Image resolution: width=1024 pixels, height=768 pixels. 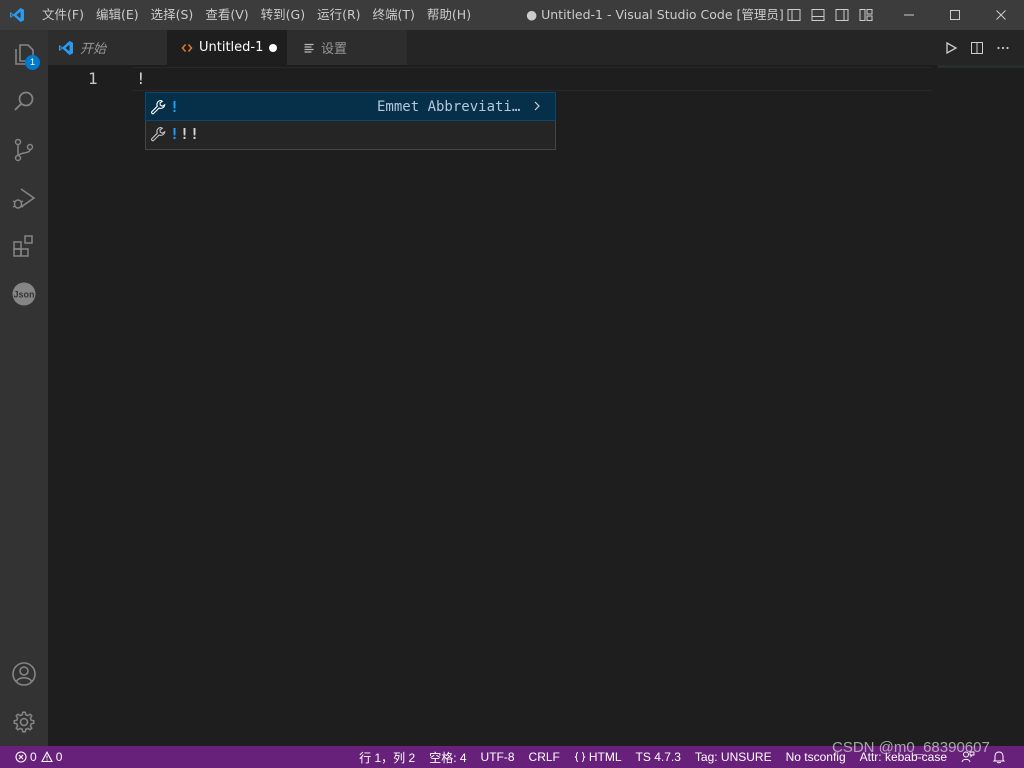 I want to click on toggle-secondary-sidebar-icon, so click(x=842, y=15).